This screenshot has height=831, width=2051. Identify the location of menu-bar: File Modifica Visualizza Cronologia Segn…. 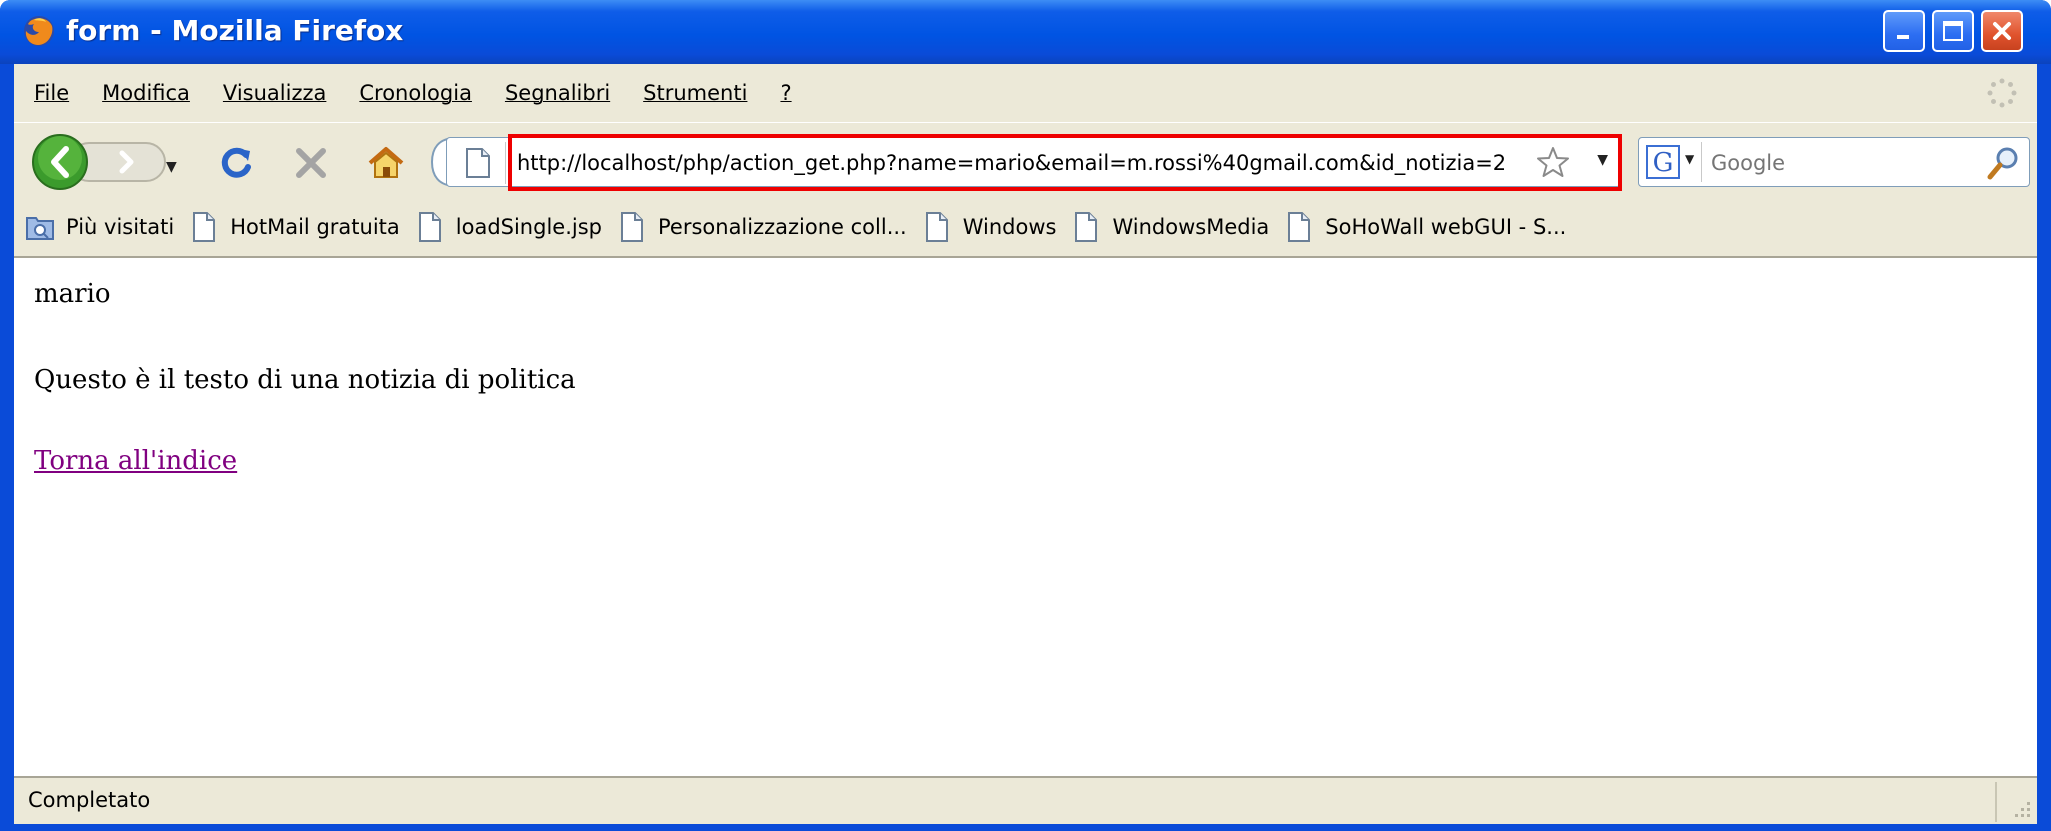
(1025, 93).